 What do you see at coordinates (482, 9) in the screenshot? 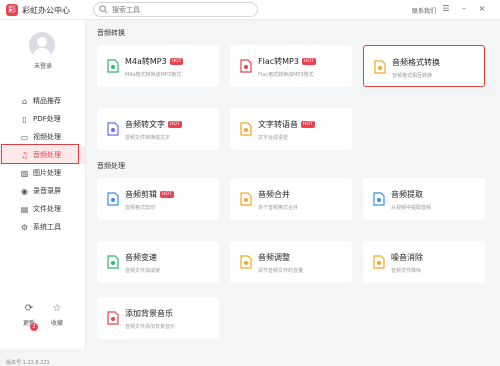
I see `close-icon: ×` at bounding box center [482, 9].